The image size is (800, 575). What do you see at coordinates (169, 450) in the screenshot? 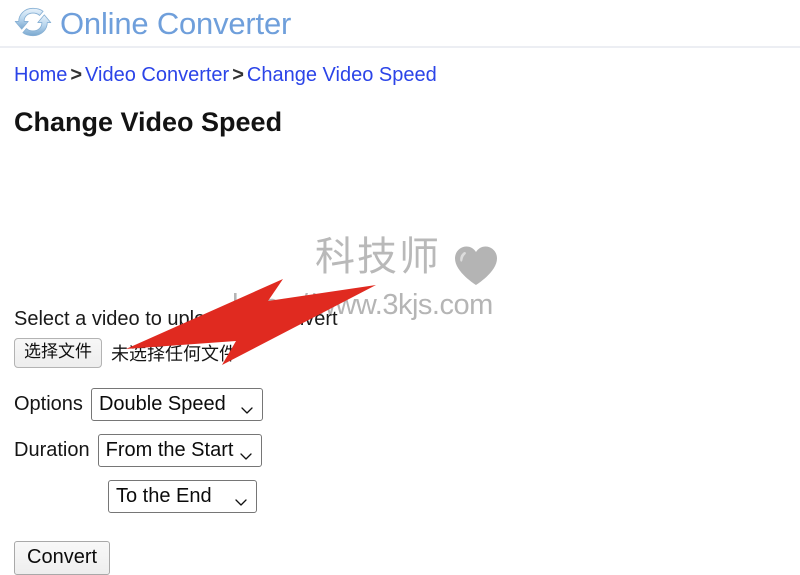
I see `duration-from-select-value: From the Start` at bounding box center [169, 450].